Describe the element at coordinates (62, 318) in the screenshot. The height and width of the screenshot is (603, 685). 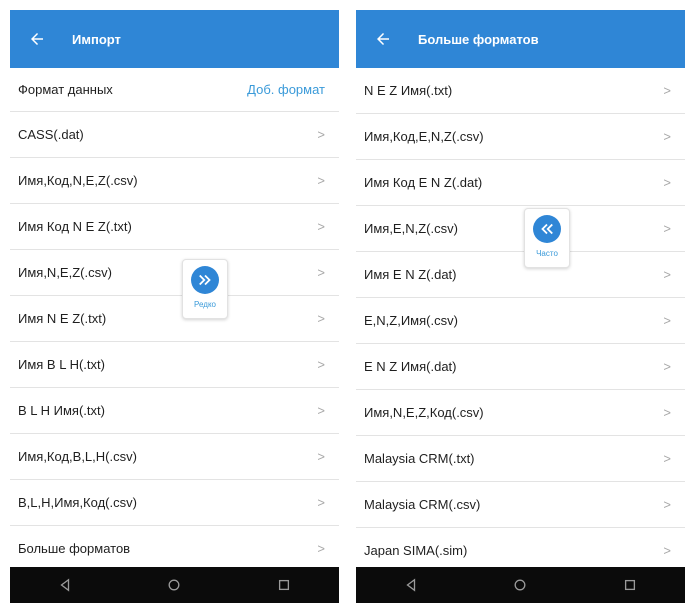
I see `format-item-label: Имя N E Z(.txt)` at that location.